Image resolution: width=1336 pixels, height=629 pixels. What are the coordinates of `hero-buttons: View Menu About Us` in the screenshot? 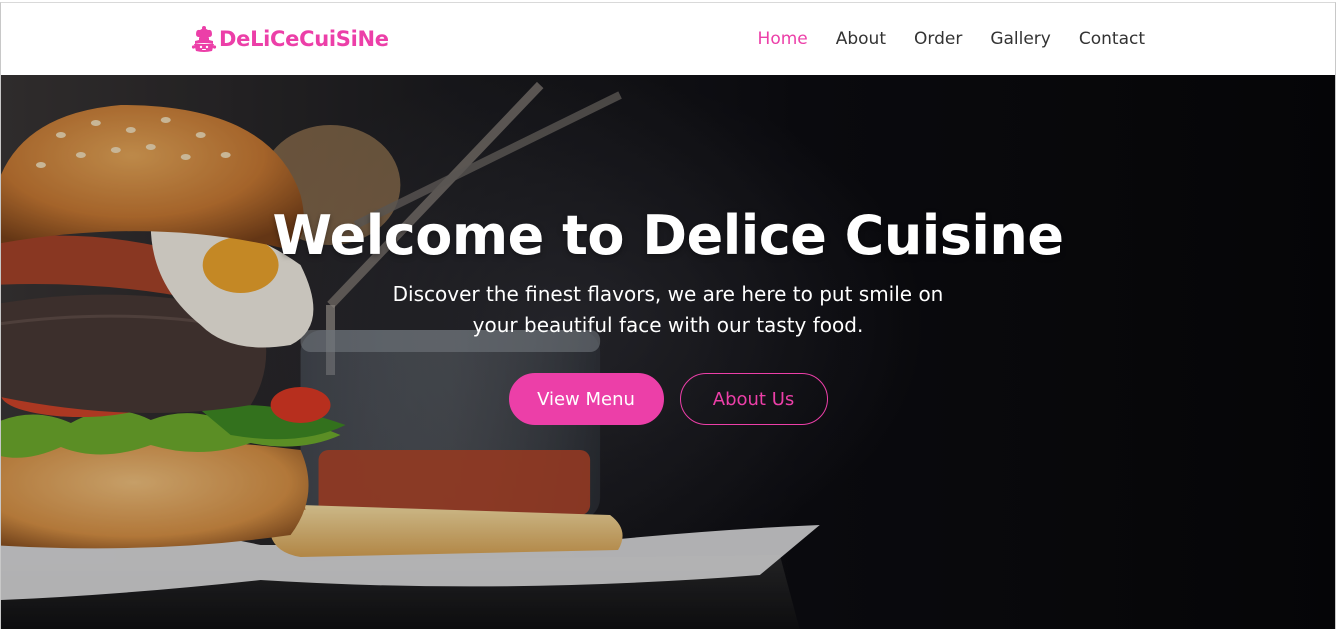 It's located at (668, 399).